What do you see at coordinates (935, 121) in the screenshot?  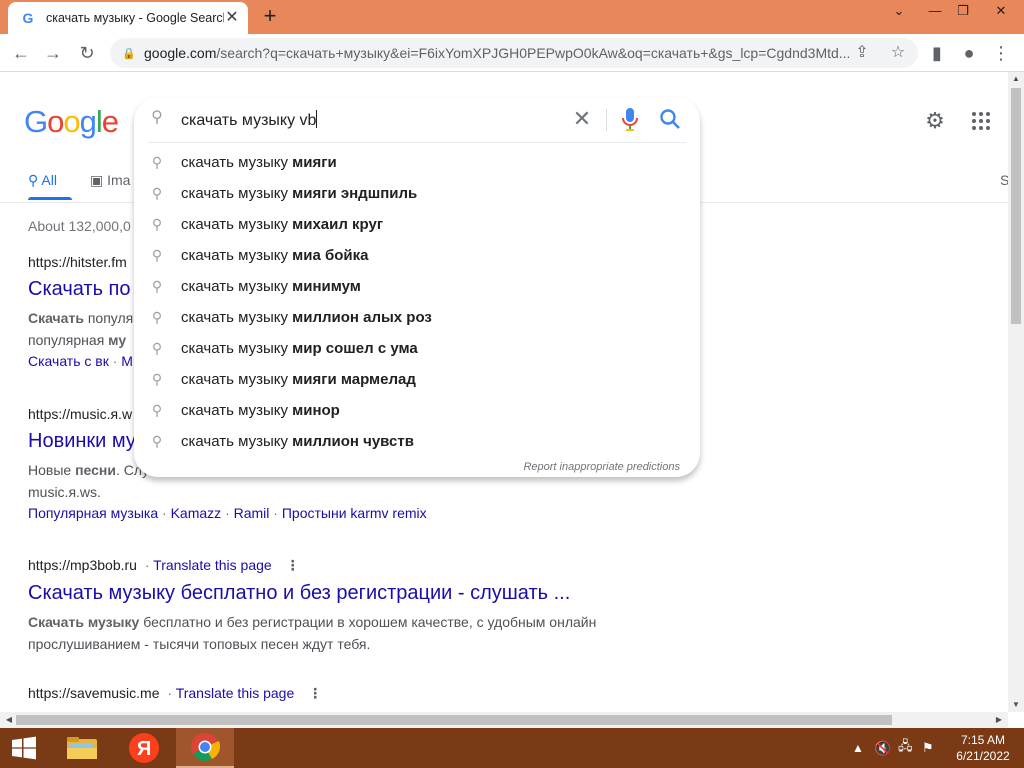 I see `settings-gear-icon: ⚙` at bounding box center [935, 121].